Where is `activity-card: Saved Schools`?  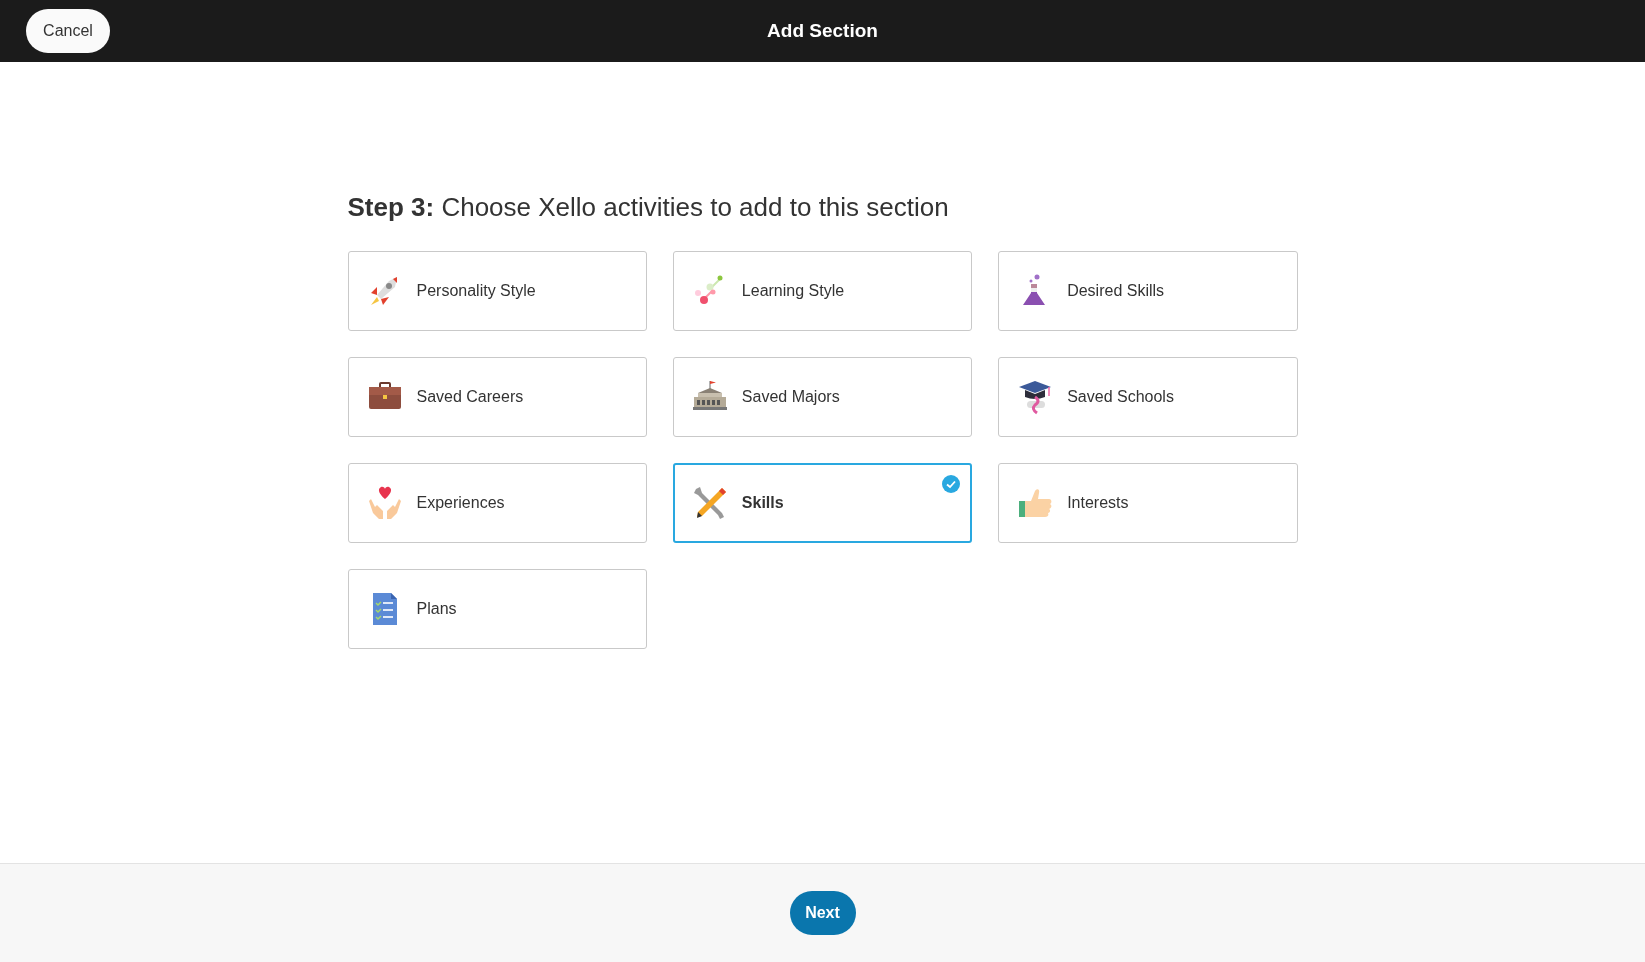 activity-card: Saved Schools is located at coordinates (1148, 397).